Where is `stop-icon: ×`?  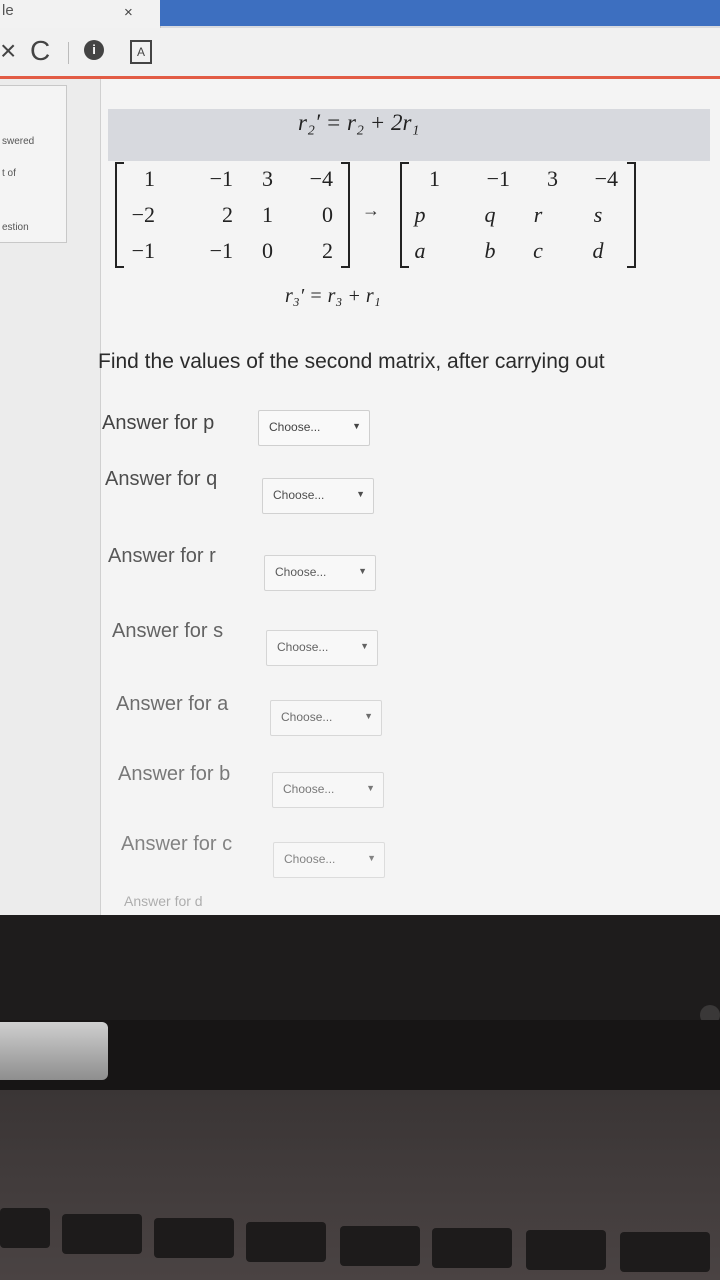
stop-icon: × is located at coordinates (8, 51).